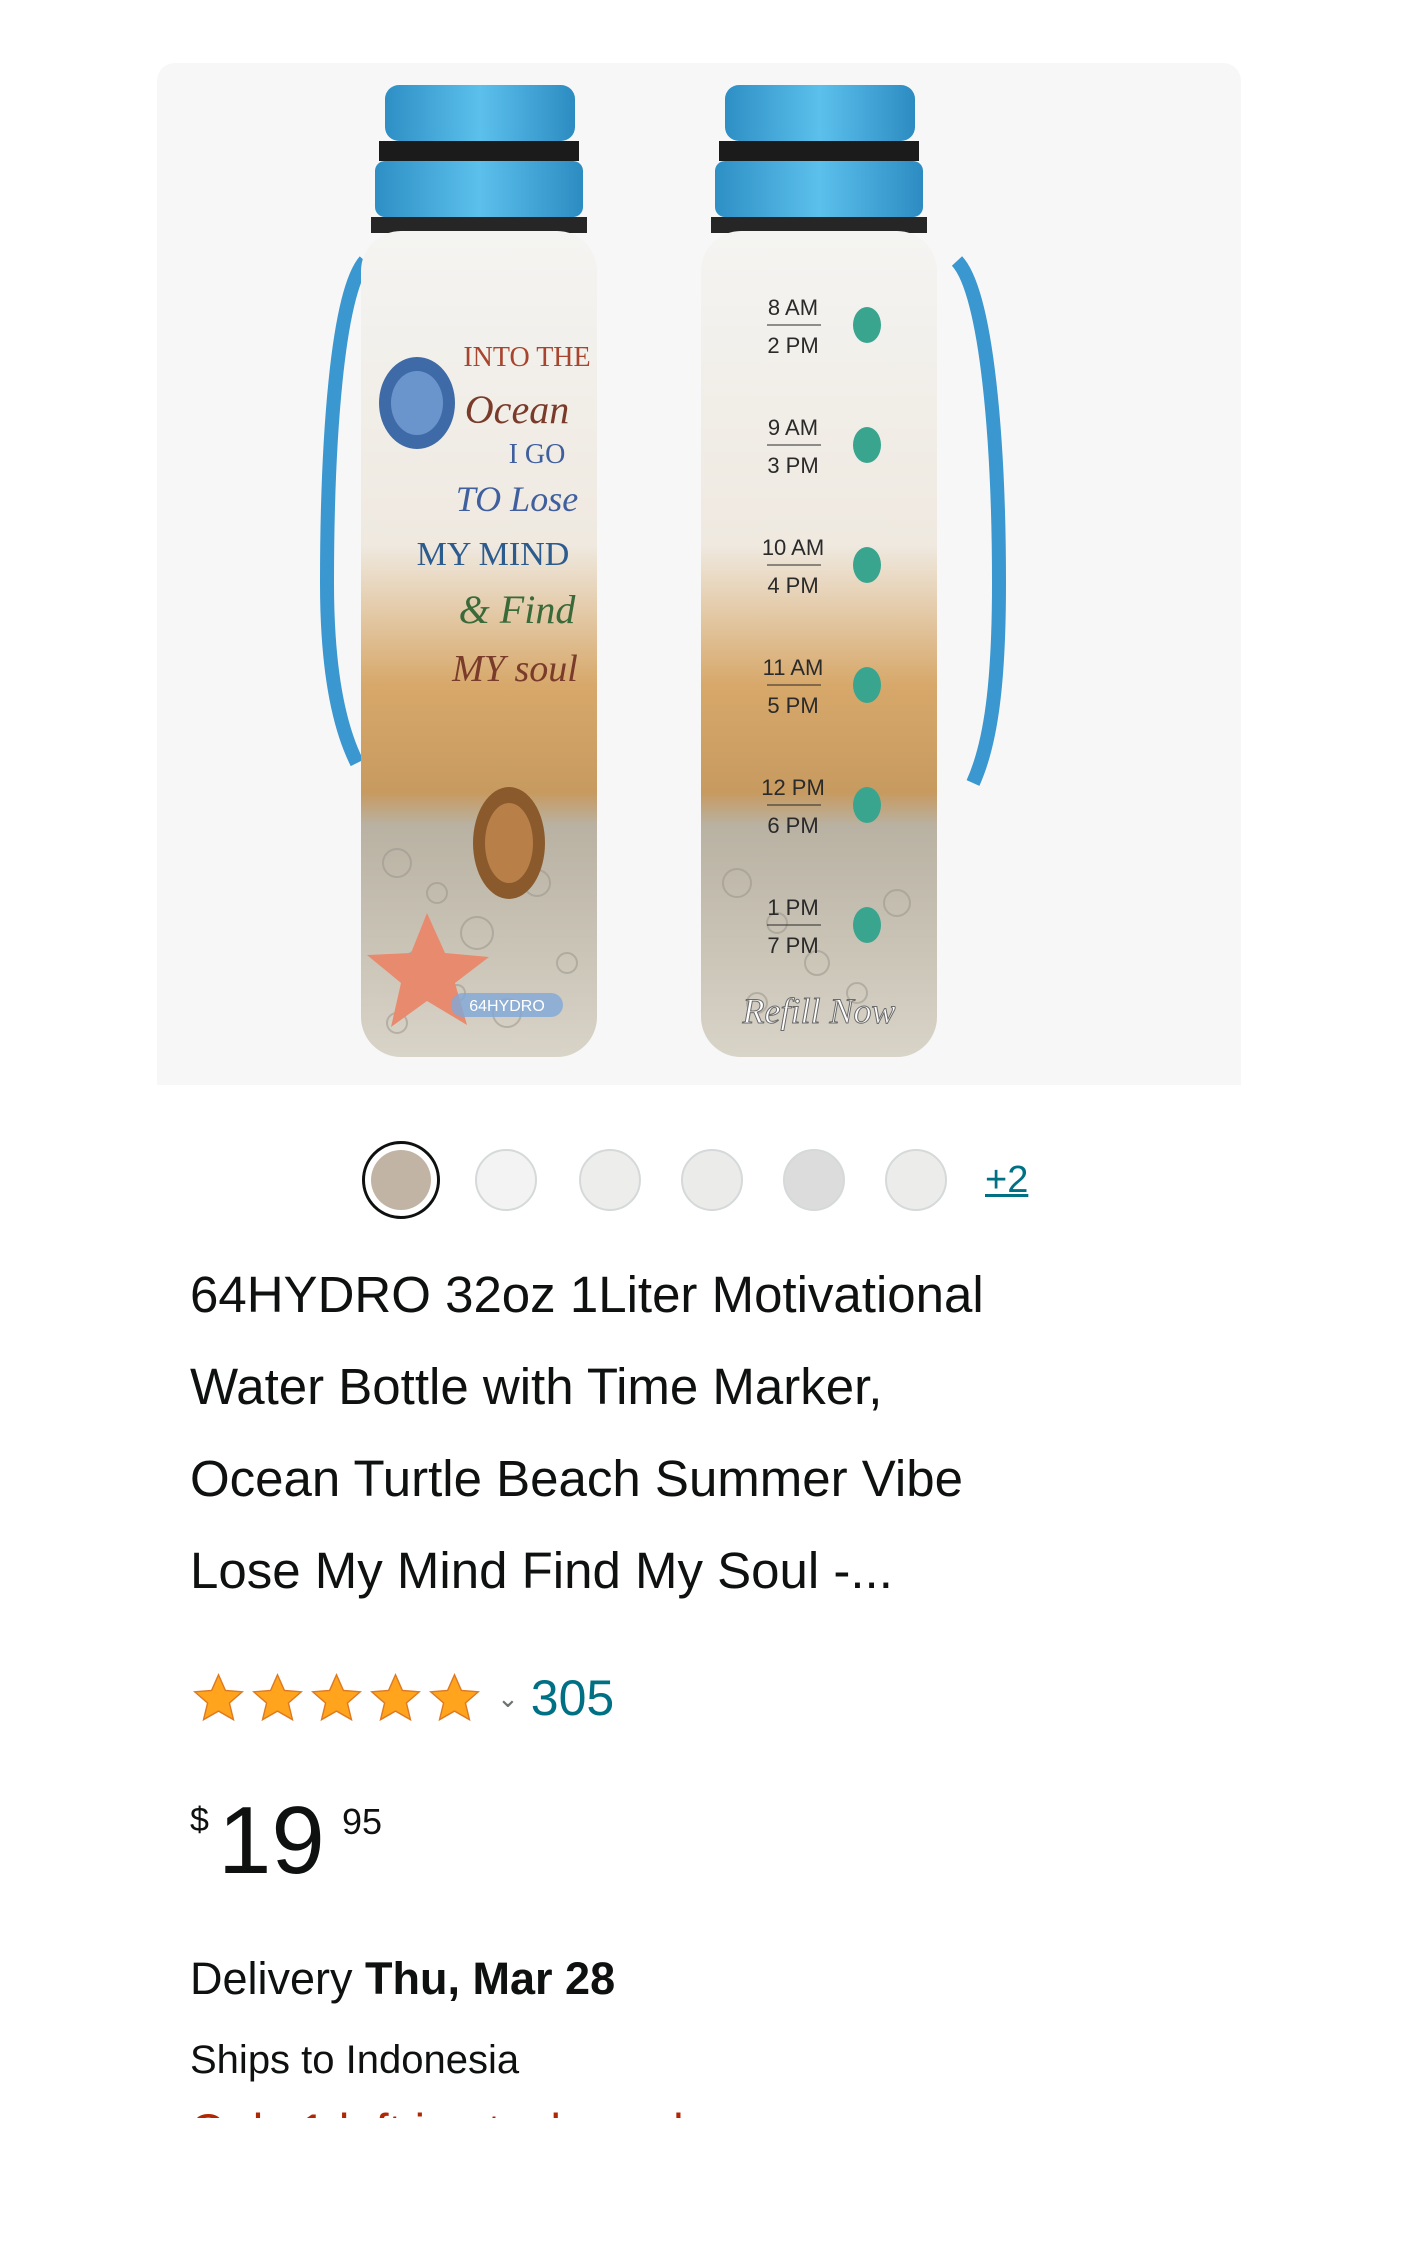 This screenshot has height=2250, width=1410. Describe the element at coordinates (526, 357) in the screenshot. I see `svg-text: INTO THE` at that location.